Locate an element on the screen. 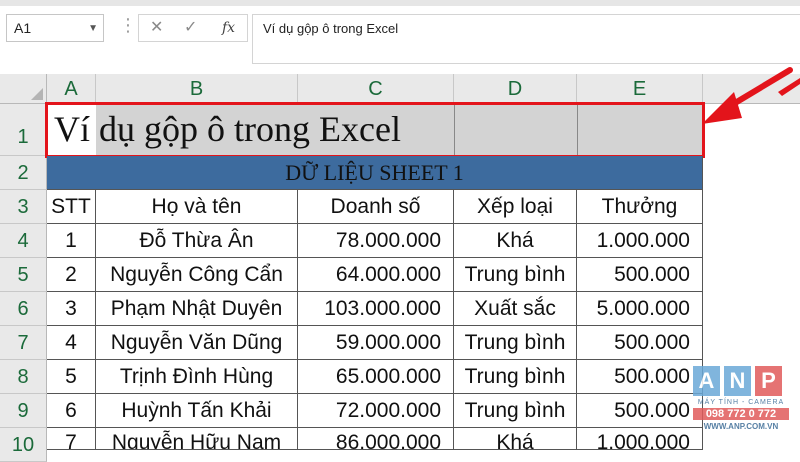 The height and width of the screenshot is (462, 800). name-box-value: A1 is located at coordinates (23, 28).